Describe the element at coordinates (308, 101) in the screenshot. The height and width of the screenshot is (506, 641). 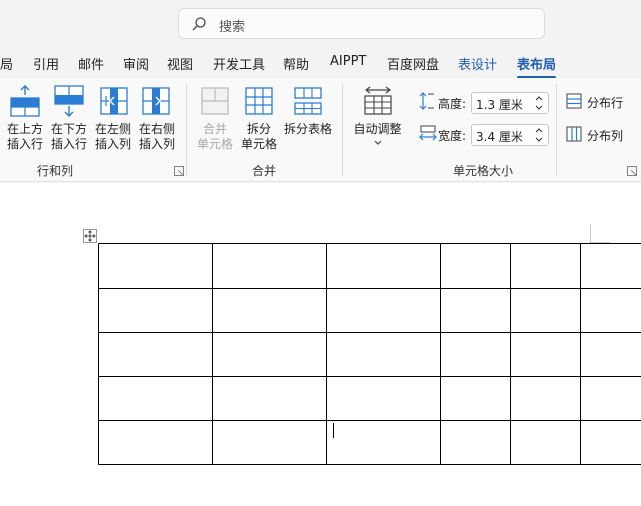
I see `split-table-icon` at that location.